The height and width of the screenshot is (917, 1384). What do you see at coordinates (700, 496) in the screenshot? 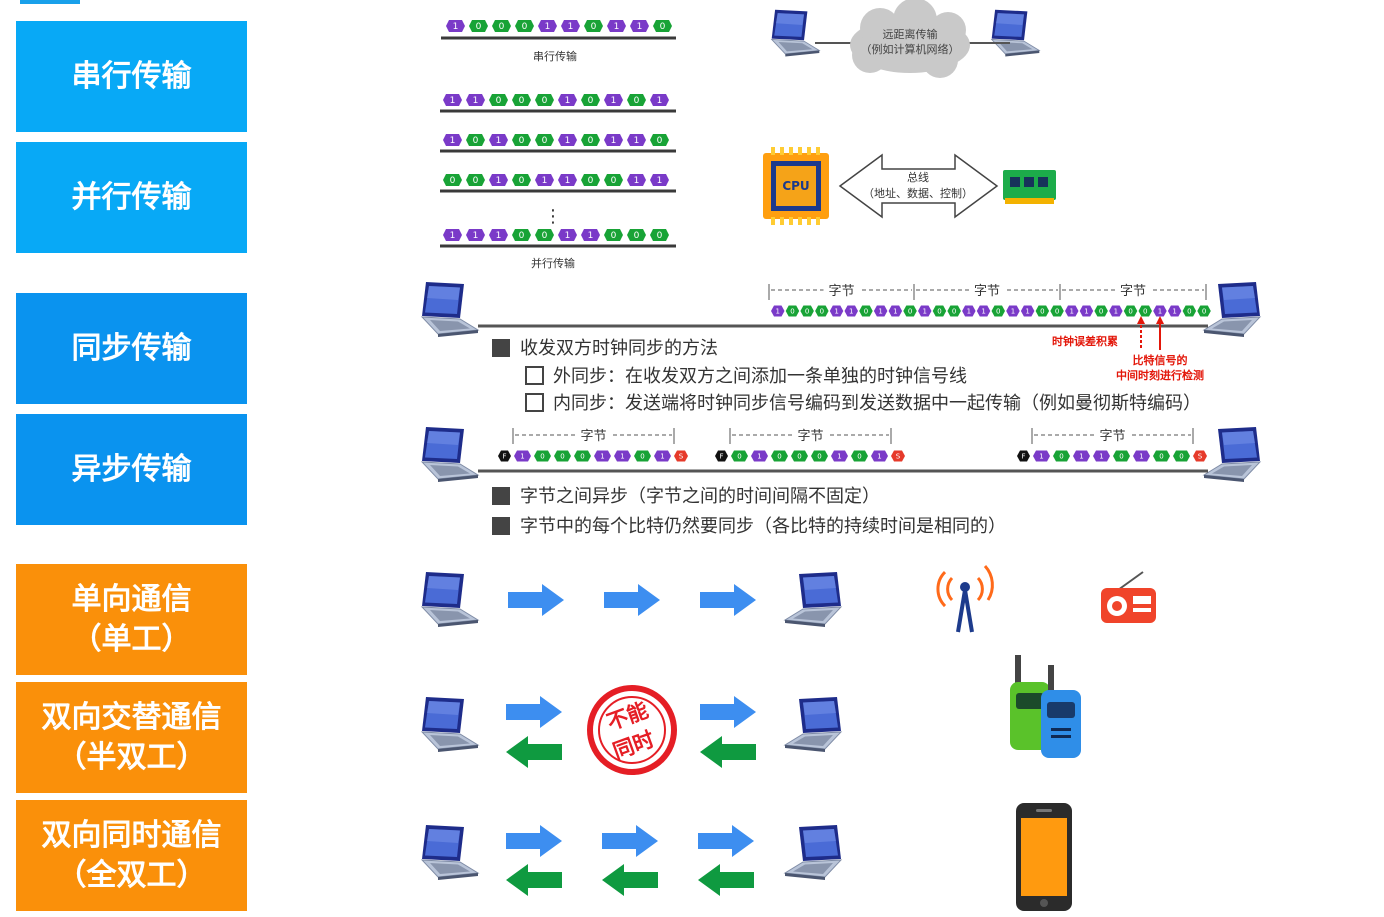
I see `async-note-1: 字节之间异步（字节之间的时间间隔不固定）` at bounding box center [700, 496].